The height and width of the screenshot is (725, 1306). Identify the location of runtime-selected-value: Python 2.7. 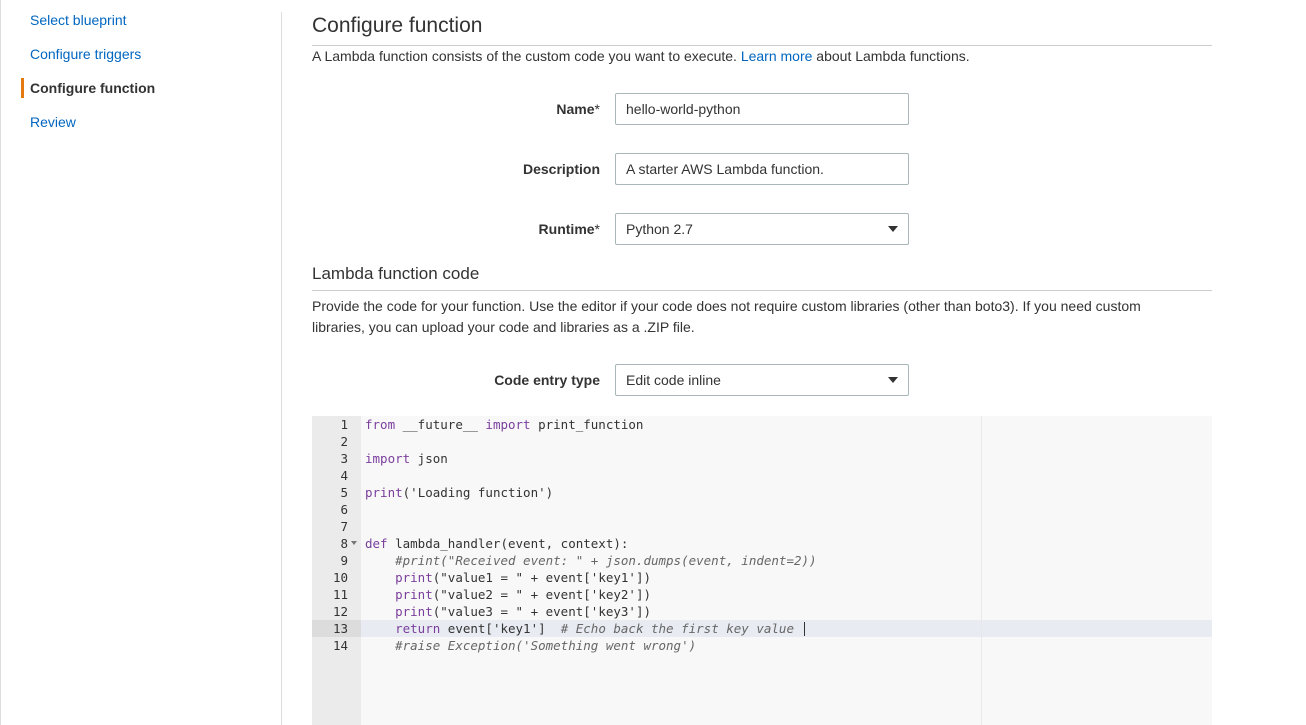
(659, 229).